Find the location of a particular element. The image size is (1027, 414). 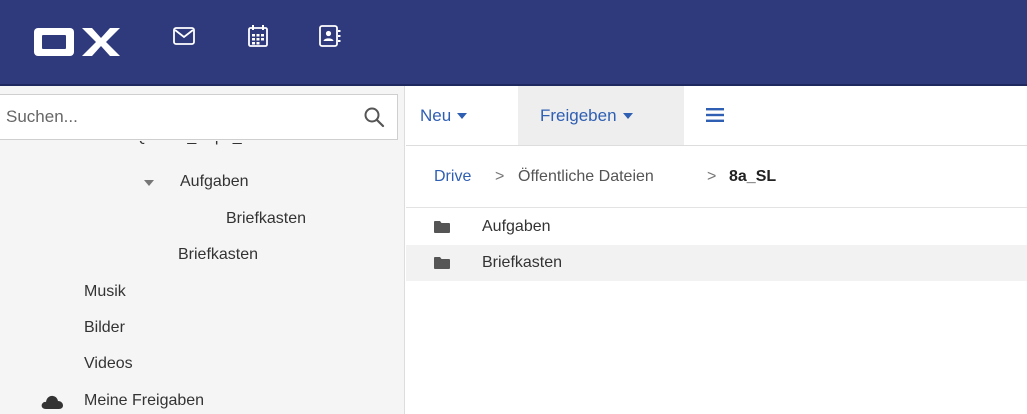

file-name: Briefkasten is located at coordinates (522, 262).